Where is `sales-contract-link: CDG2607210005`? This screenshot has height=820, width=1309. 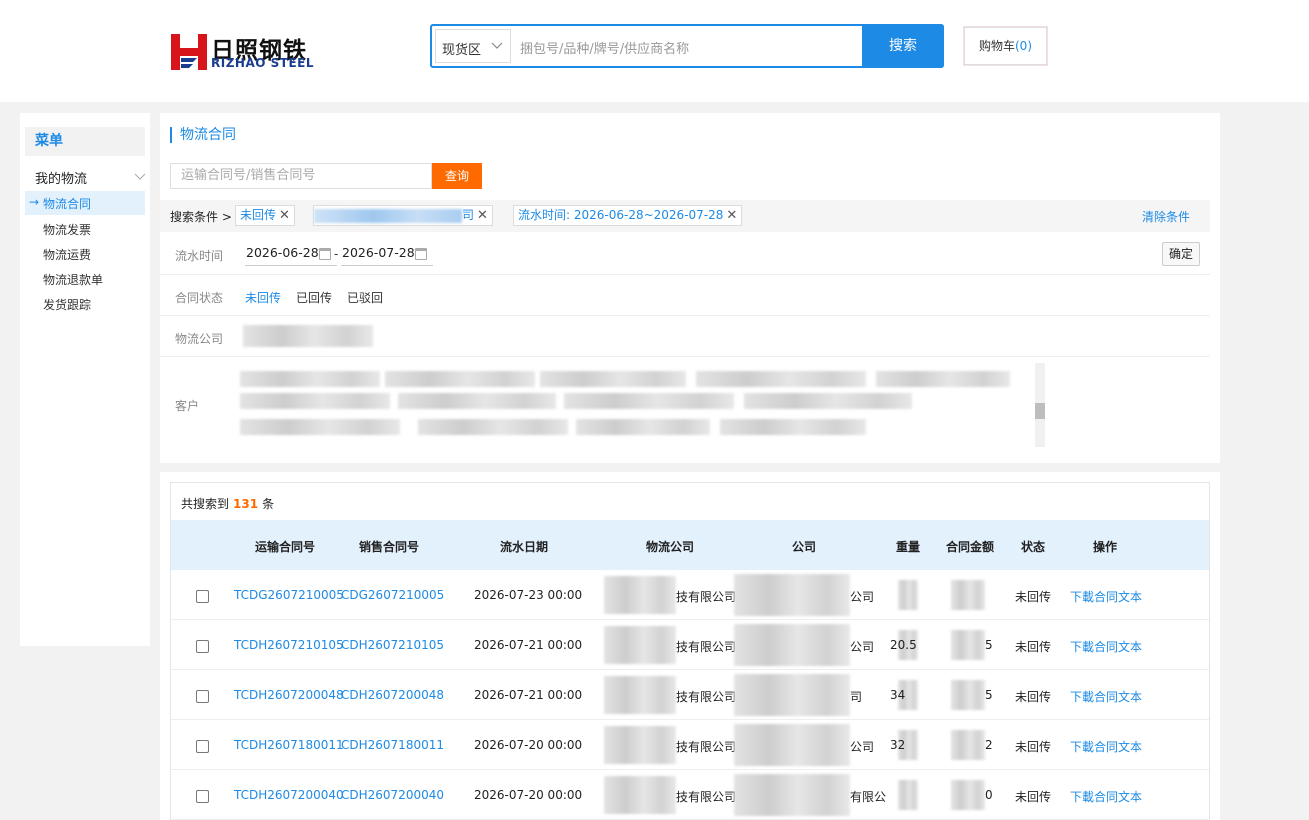 sales-contract-link: CDG2607210005 is located at coordinates (392, 595).